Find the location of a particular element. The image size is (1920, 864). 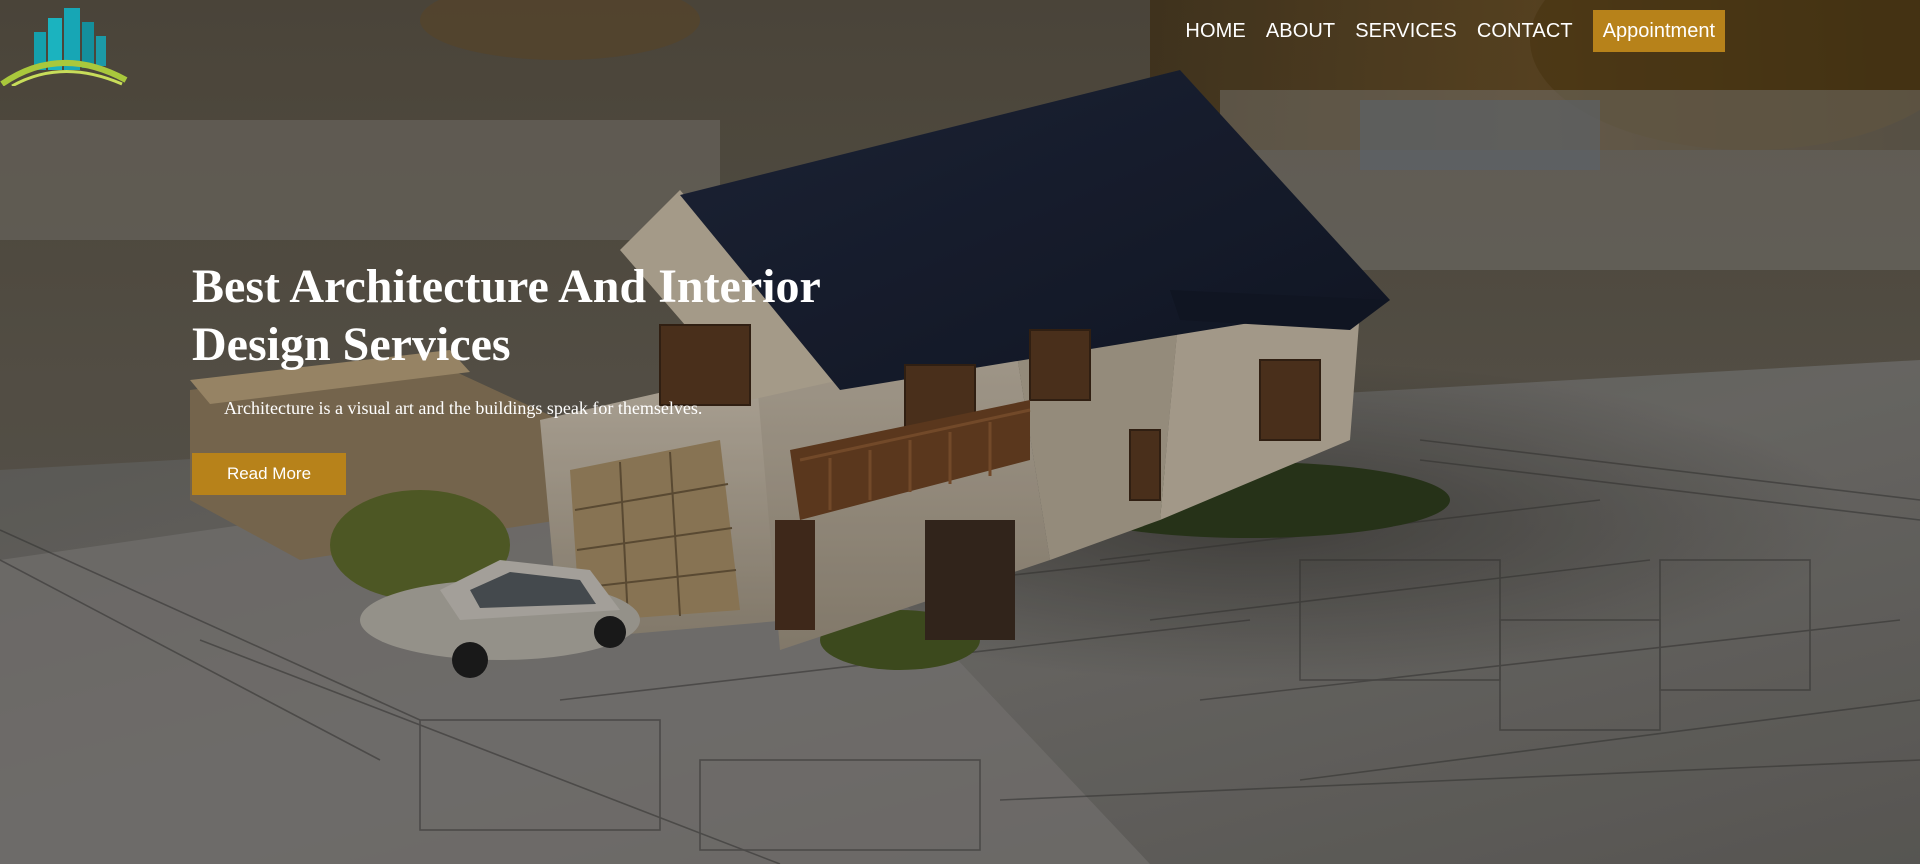

nav-home-link: HOME is located at coordinates (1215, 31).